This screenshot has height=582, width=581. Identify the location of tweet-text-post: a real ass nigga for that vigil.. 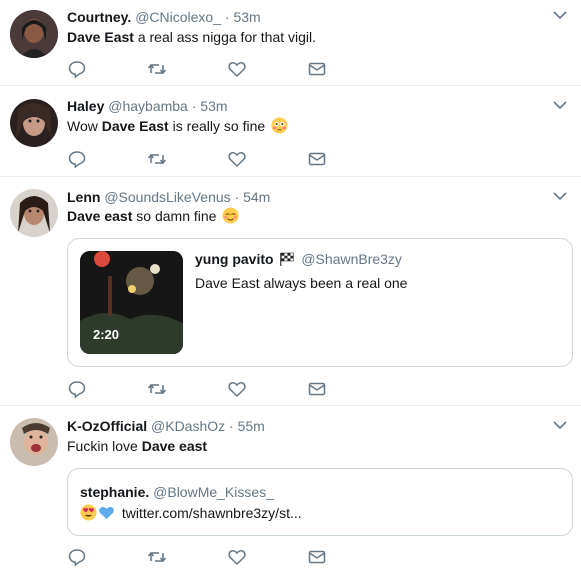
(225, 37).